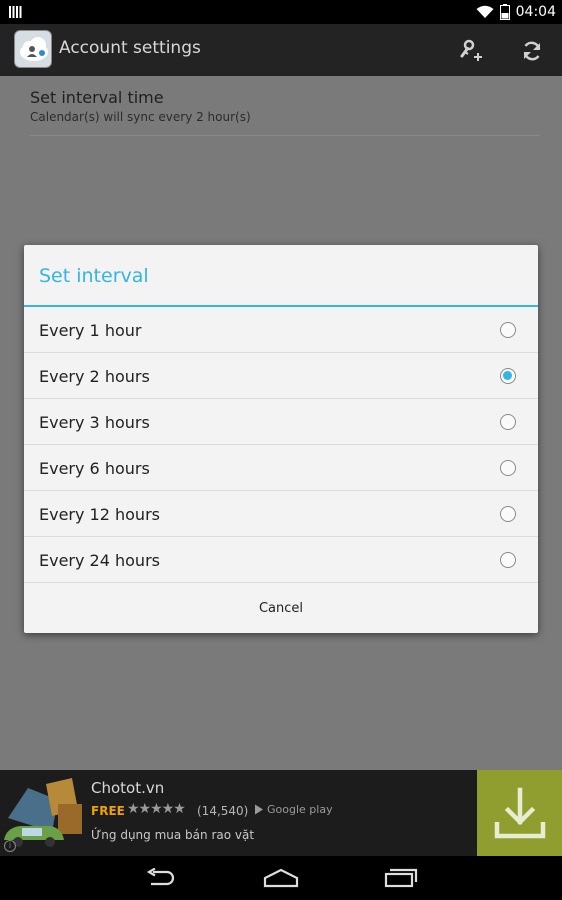  I want to click on sync-icon, so click(532, 51).